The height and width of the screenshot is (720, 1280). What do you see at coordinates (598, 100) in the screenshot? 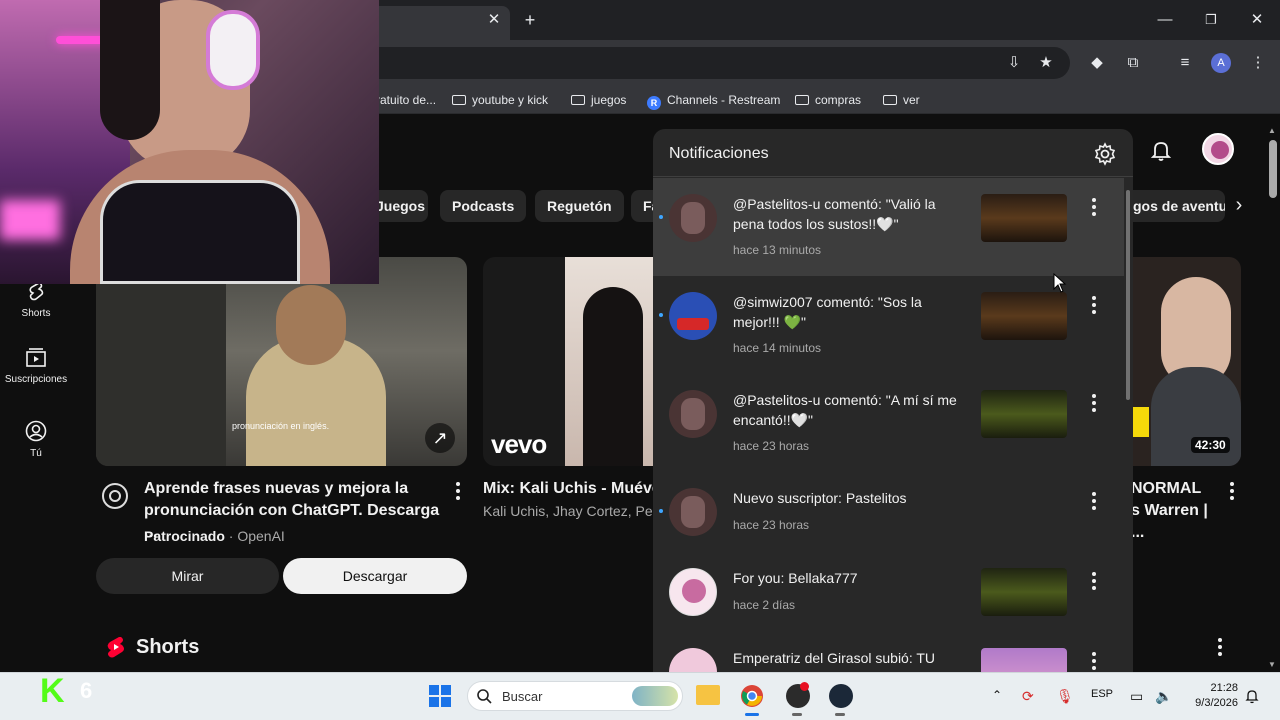
I see `bookmark-folder-juegos: juegos` at bounding box center [598, 100].